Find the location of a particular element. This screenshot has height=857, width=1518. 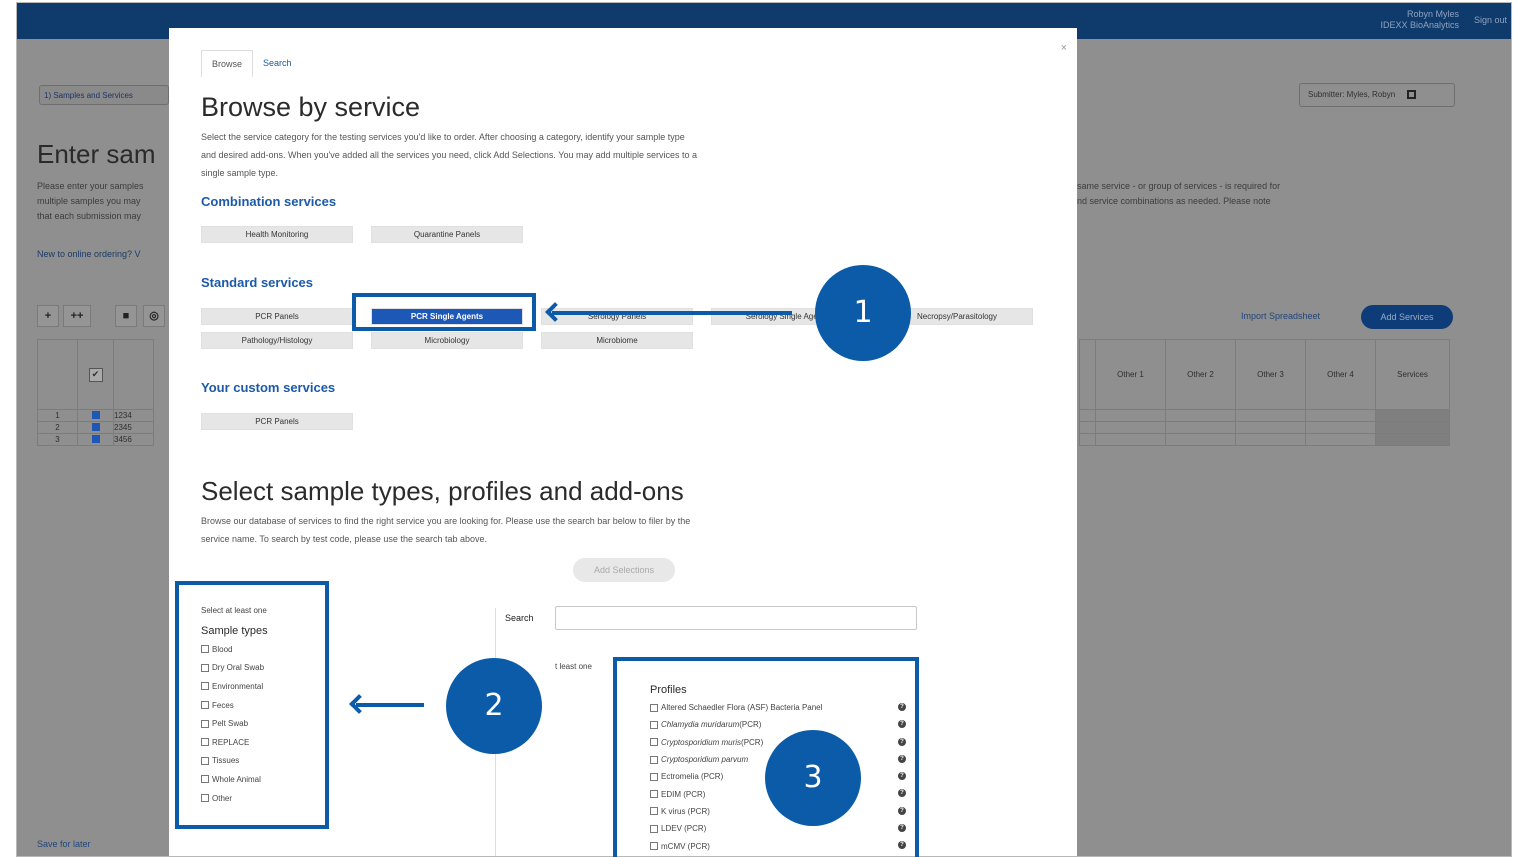

save-for-later-link: Save for later is located at coordinates (64, 844).